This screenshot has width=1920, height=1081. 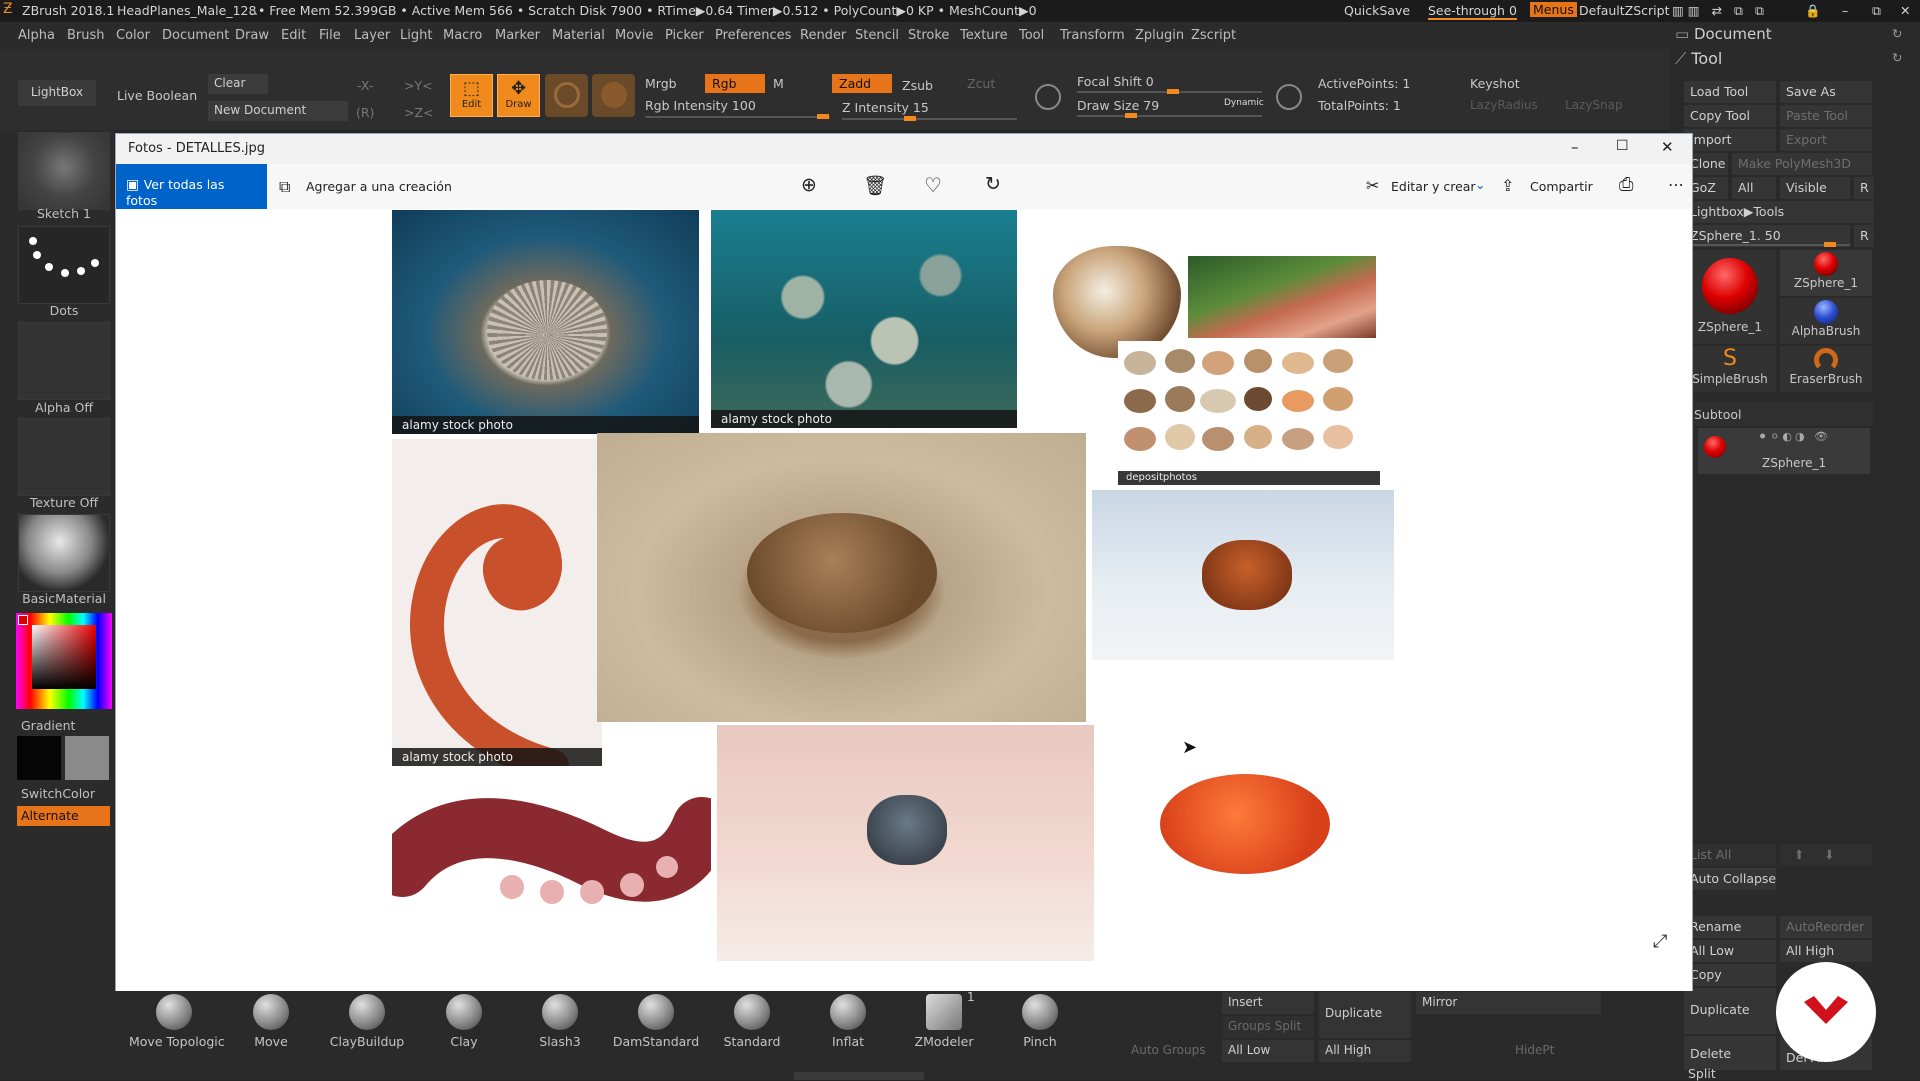 What do you see at coordinates (917, 85) in the screenshot?
I see `zsub-toggle: Zsub` at bounding box center [917, 85].